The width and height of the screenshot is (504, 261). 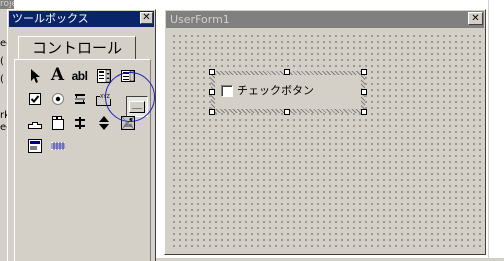 I want to click on tabstrip-tool, so click(x=34, y=122).